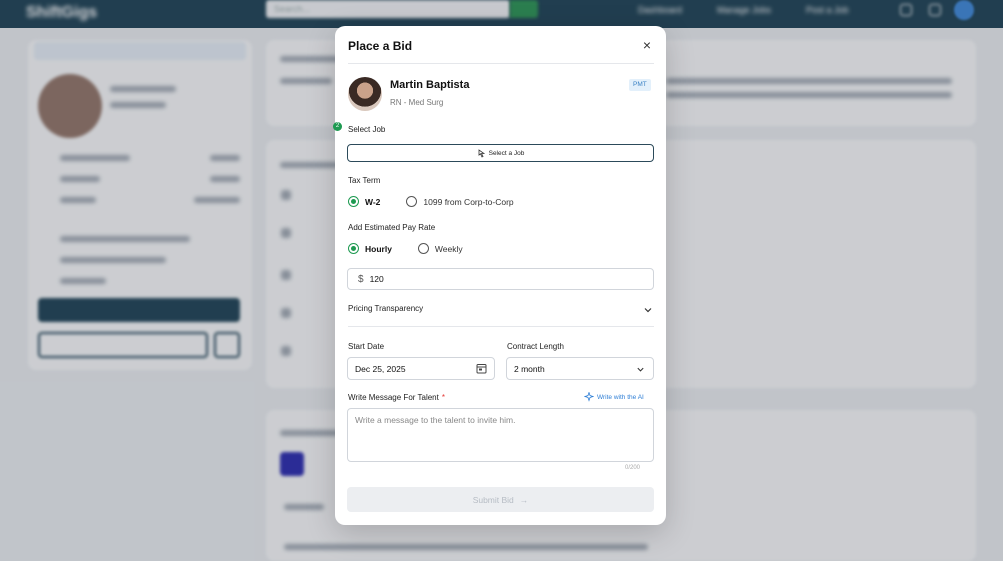 The height and width of the screenshot is (561, 1003). I want to click on select-job-label: Select Job, so click(367, 129).